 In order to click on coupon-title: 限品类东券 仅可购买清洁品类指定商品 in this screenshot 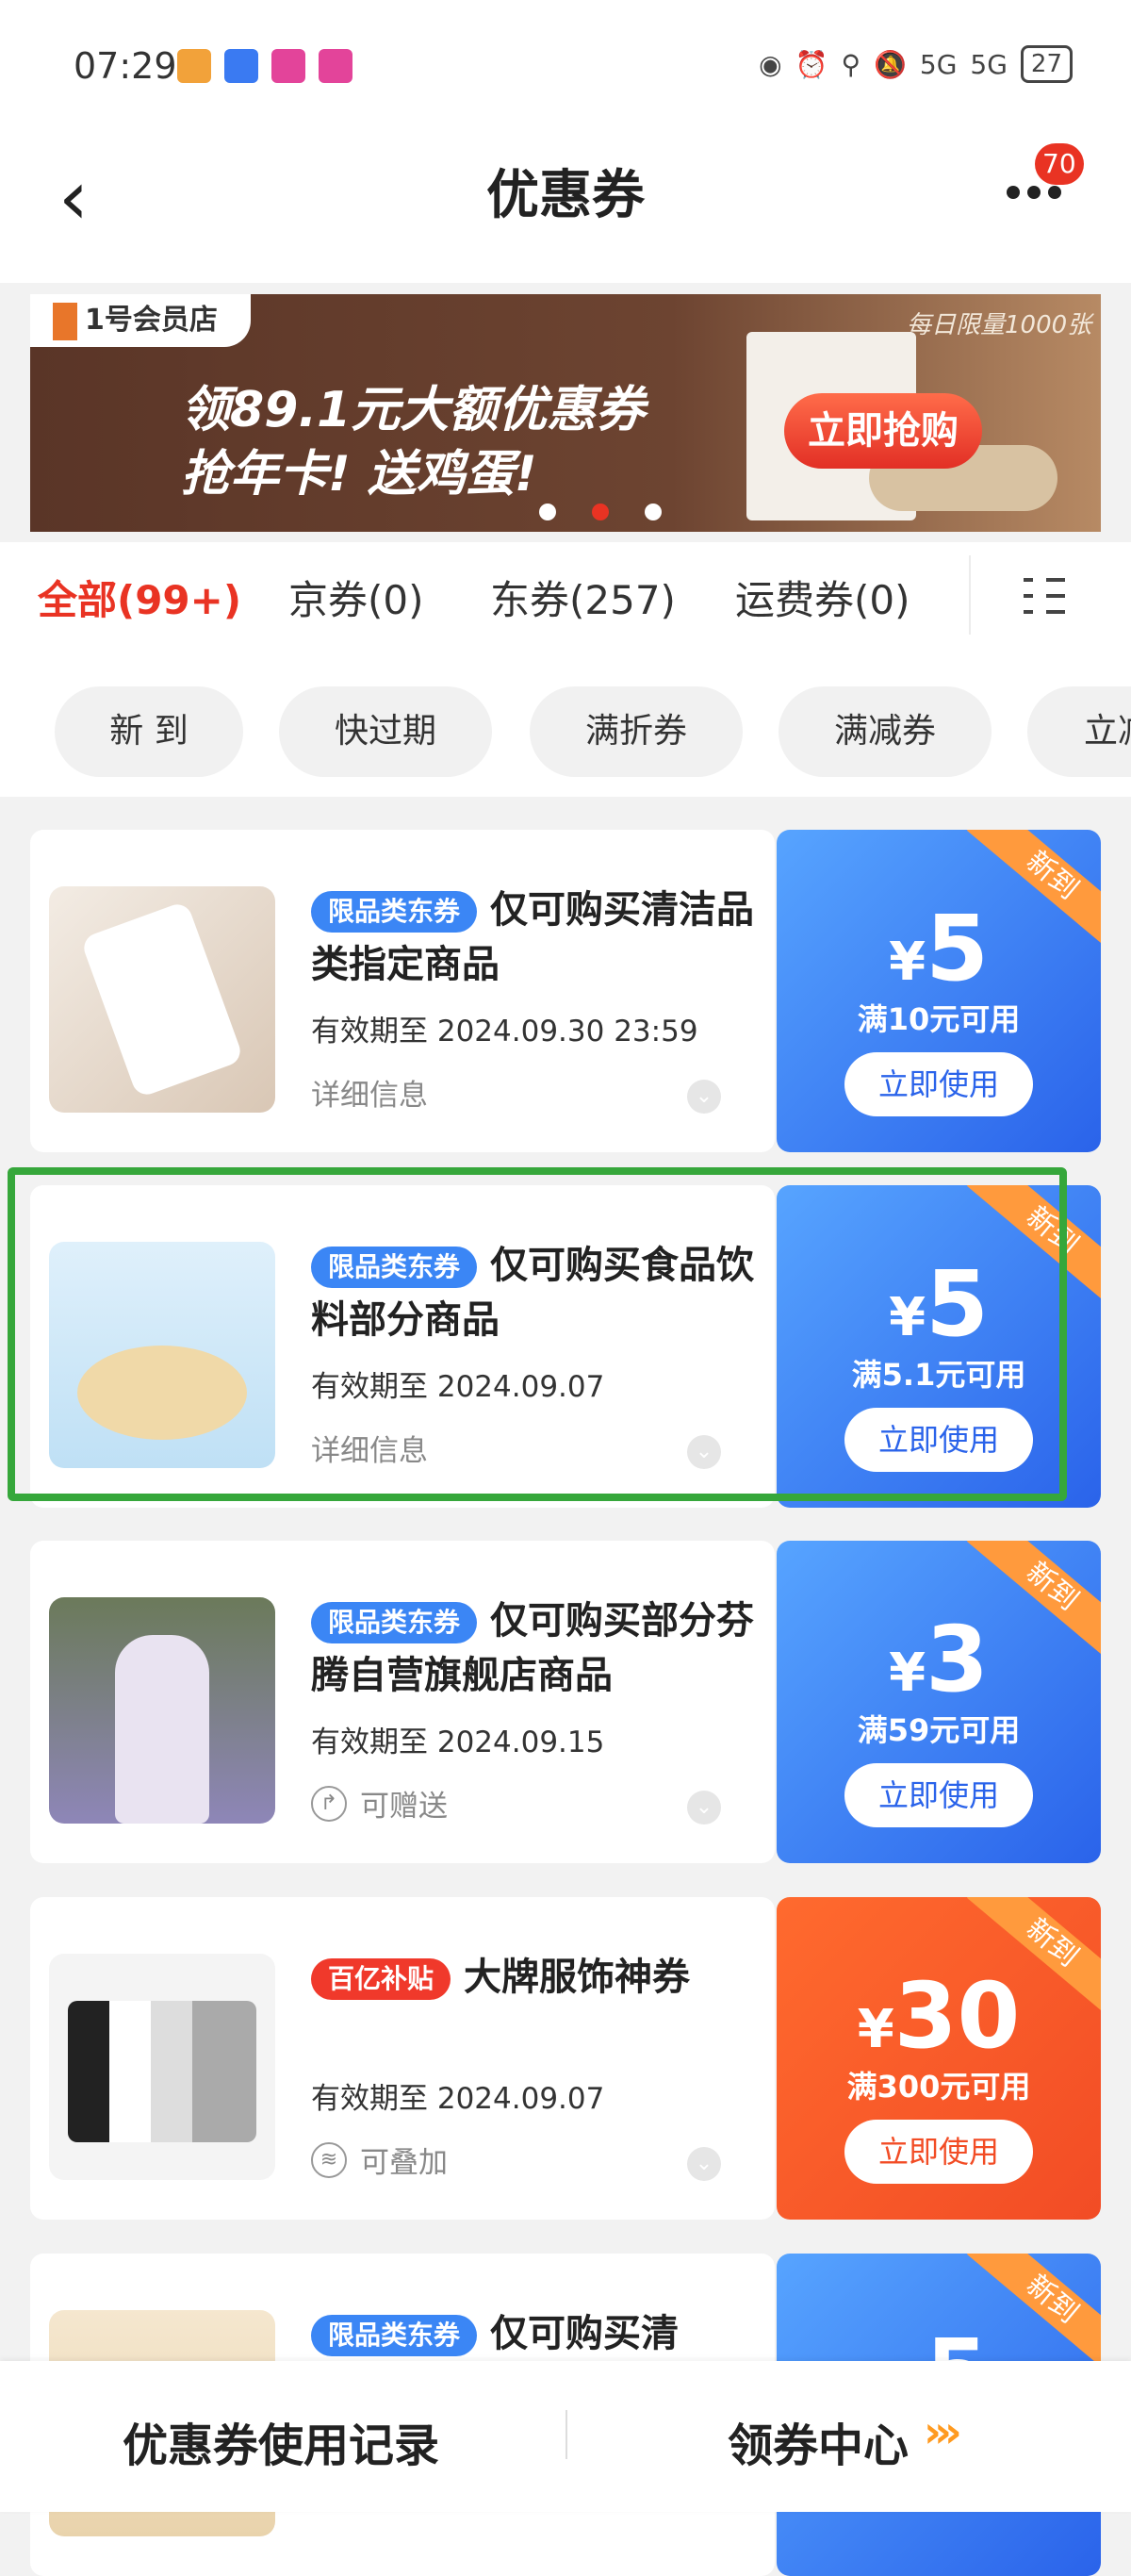, I will do `click(533, 937)`.